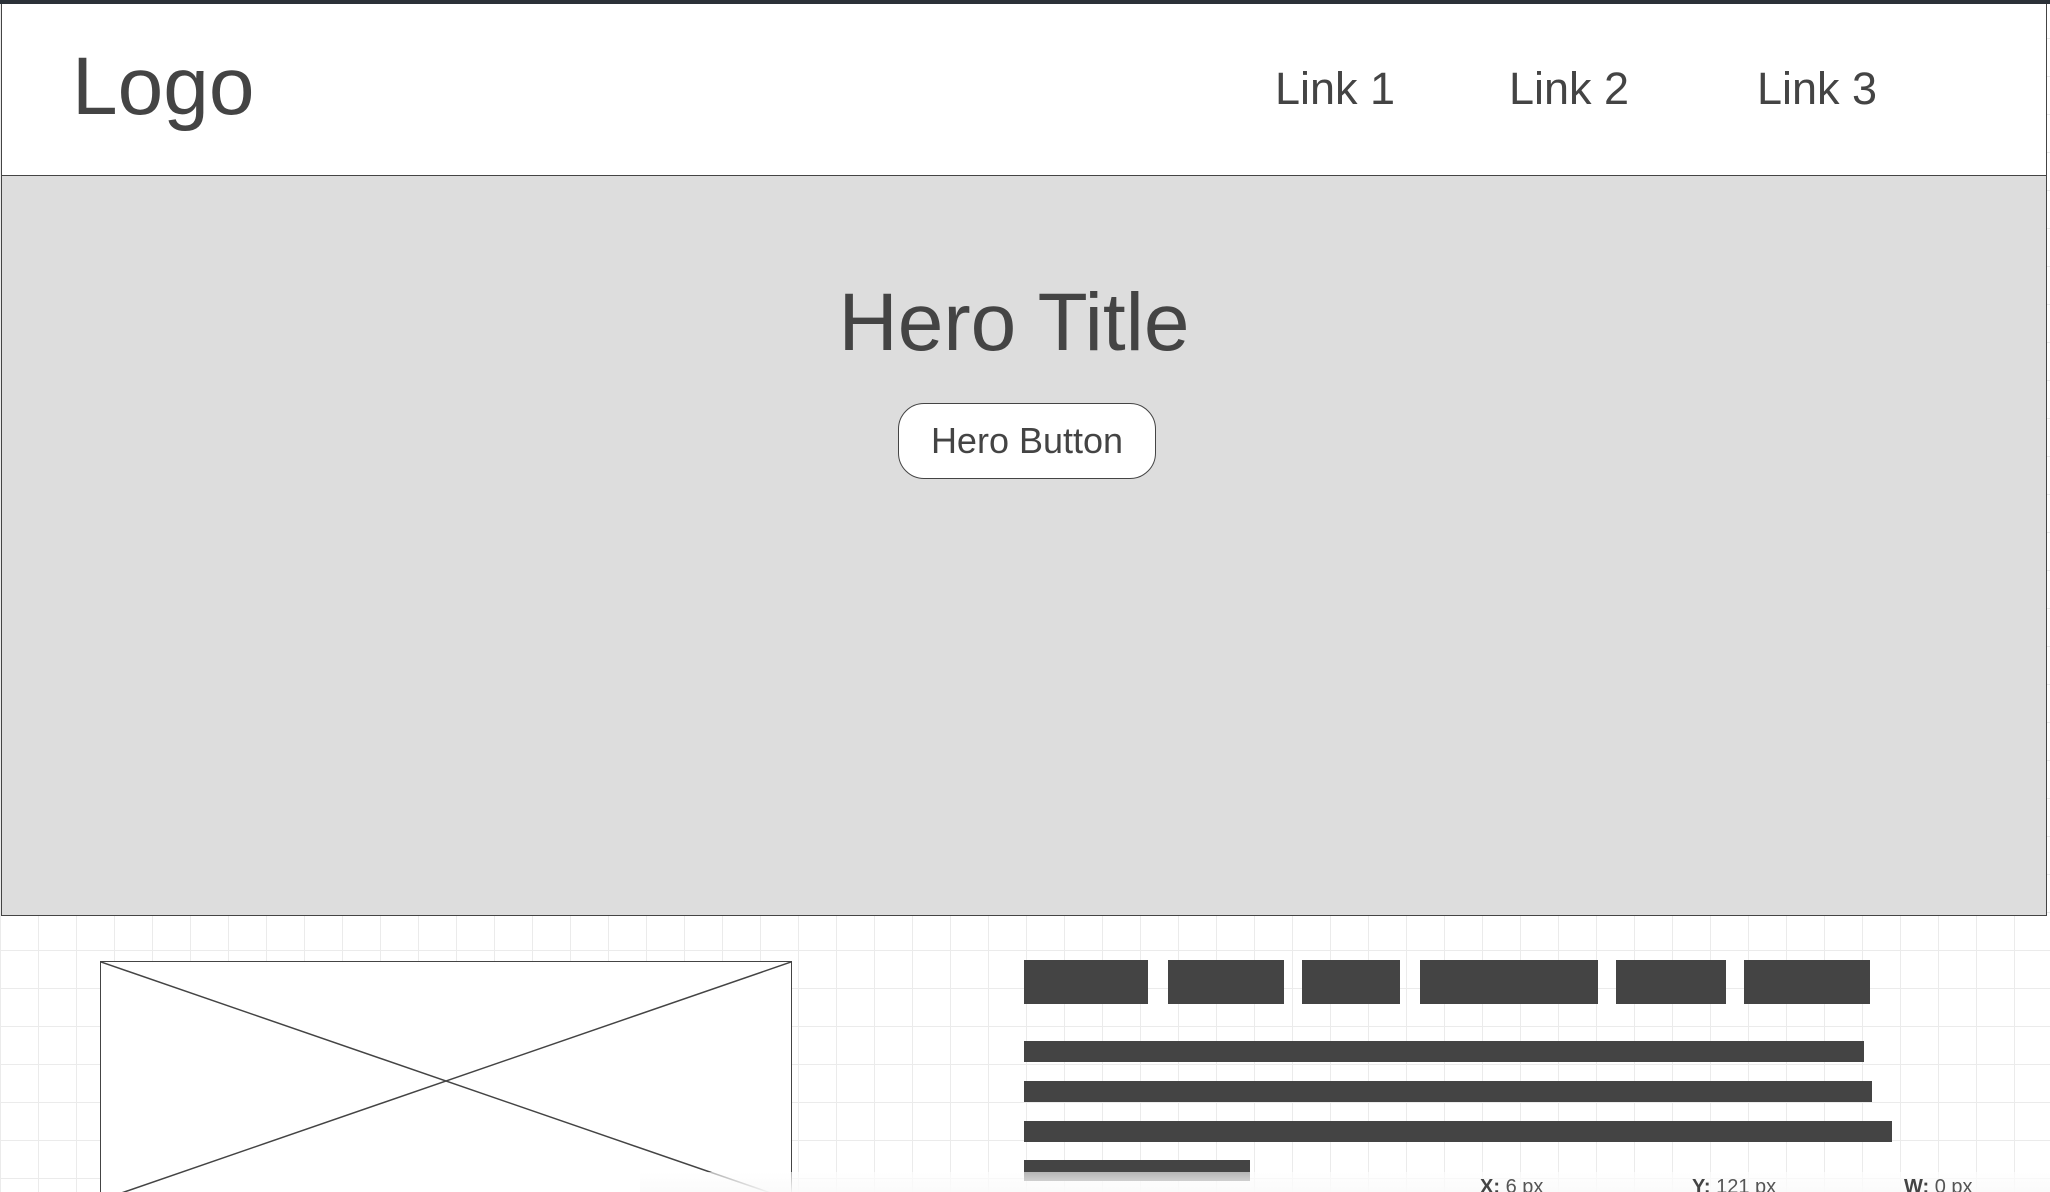  I want to click on nav-link-1: Link 1, so click(1335, 89).